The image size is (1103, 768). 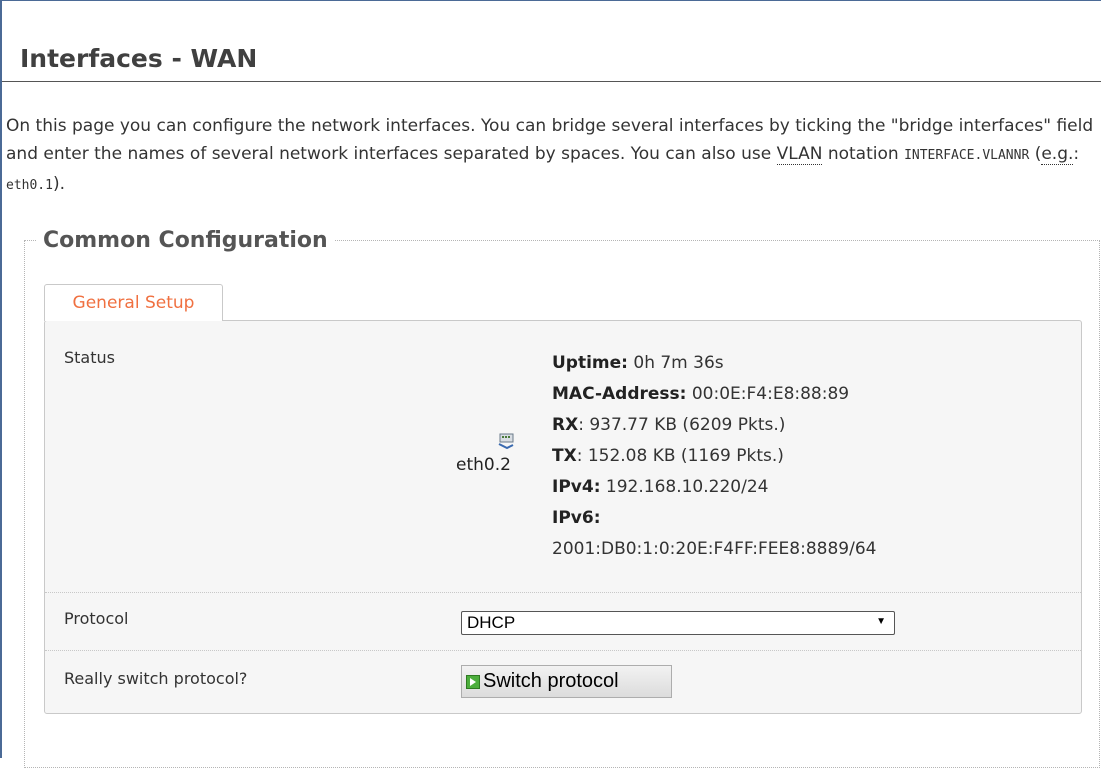 I want to click on ipv6-label: IPv6:, so click(x=576, y=518).